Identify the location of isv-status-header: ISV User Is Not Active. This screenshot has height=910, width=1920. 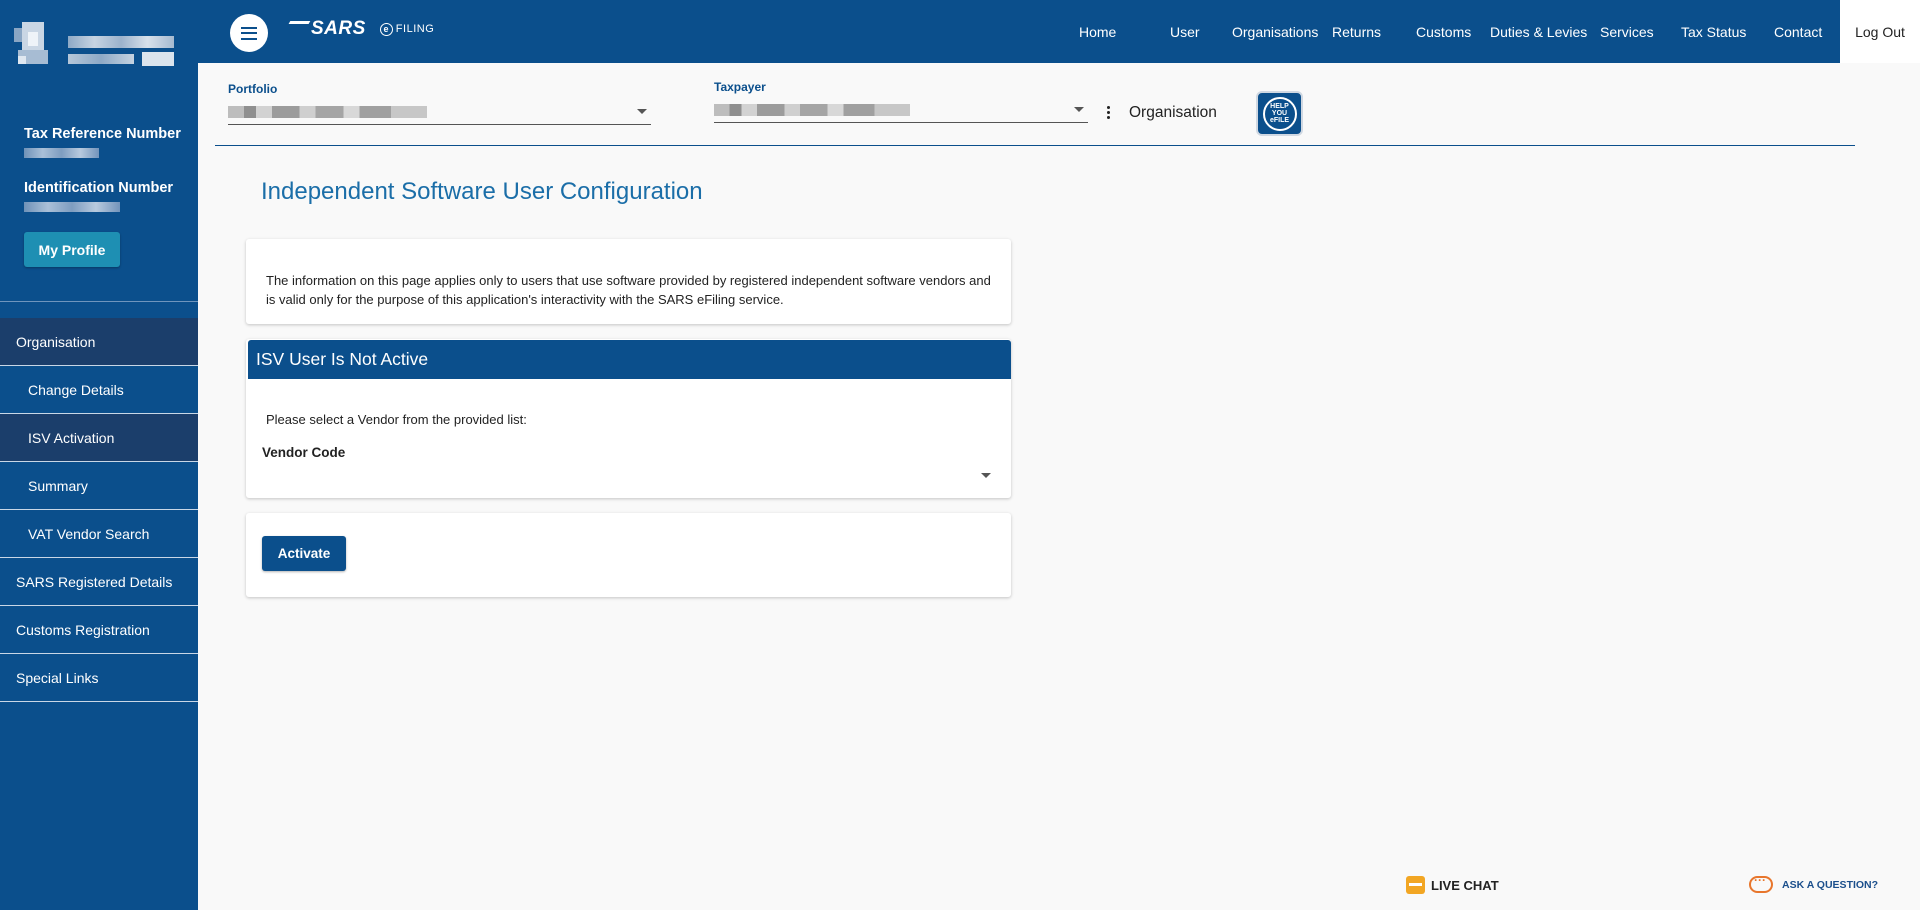
(629, 359).